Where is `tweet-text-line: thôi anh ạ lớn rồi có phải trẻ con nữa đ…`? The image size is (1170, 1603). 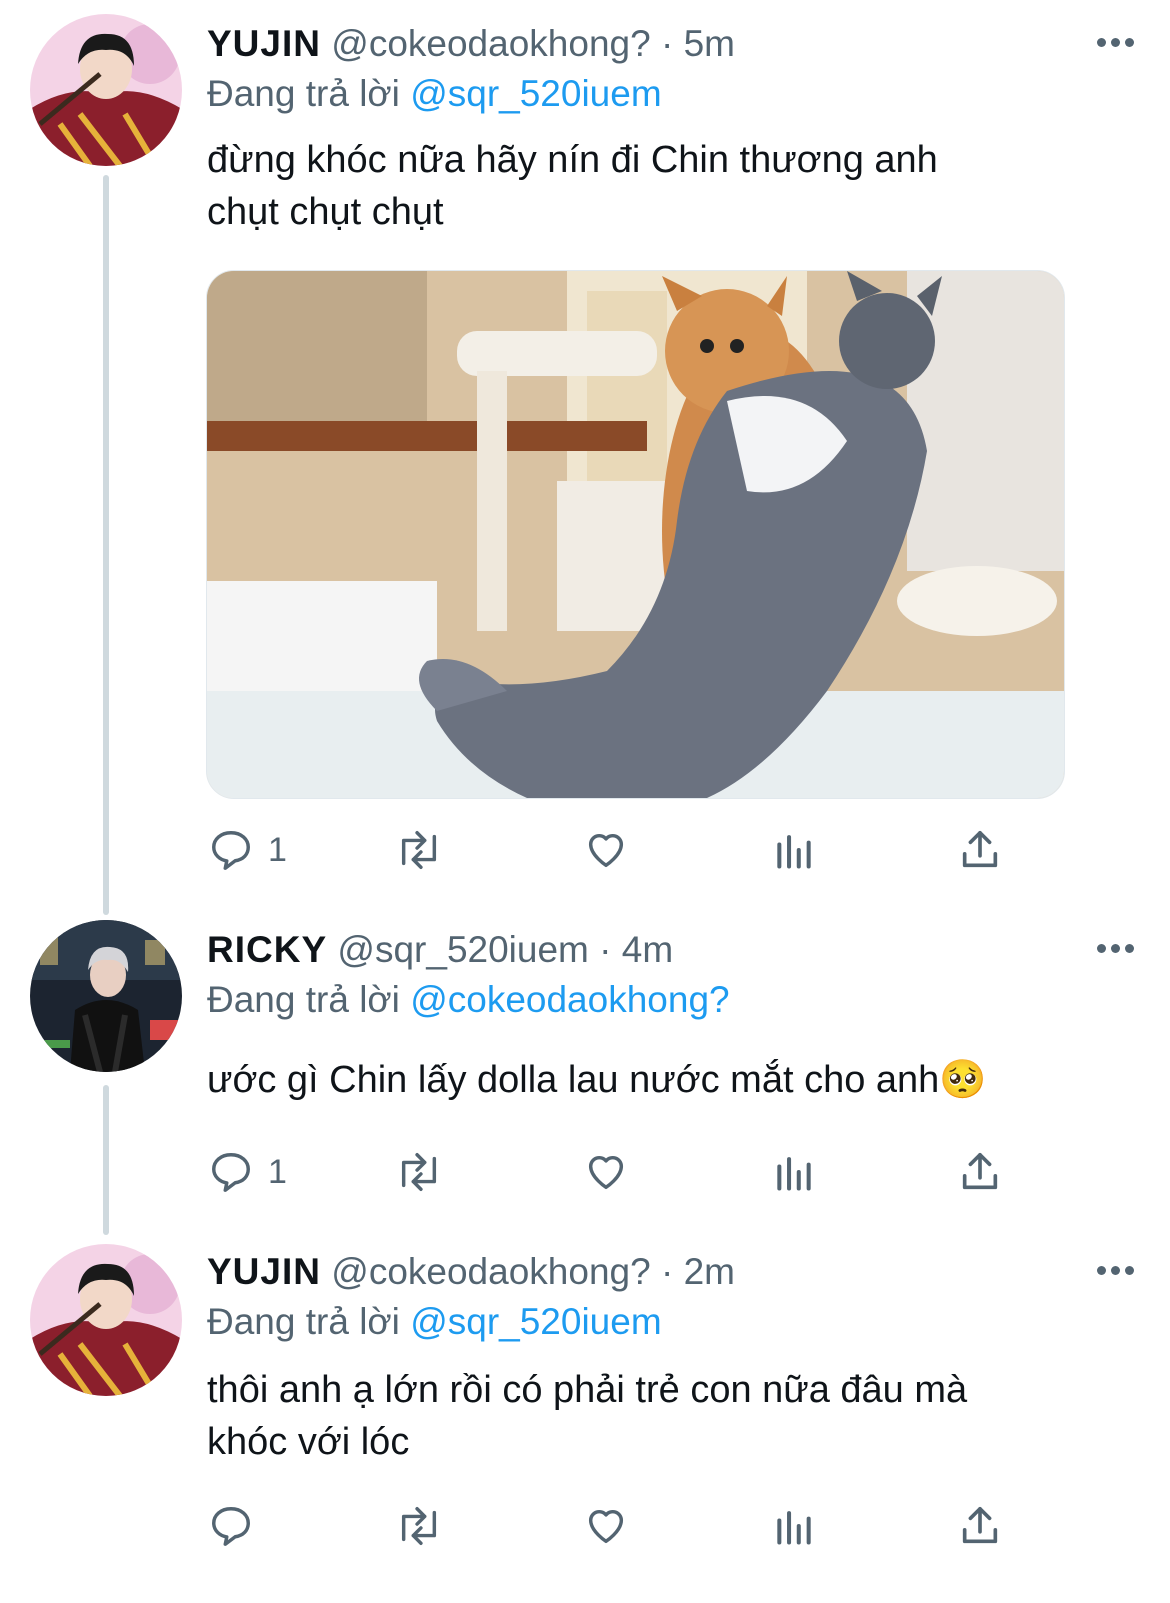
tweet-text-line: thôi anh ạ lớn rồi có phải trẻ con nữa đ… is located at coordinates (587, 1390).